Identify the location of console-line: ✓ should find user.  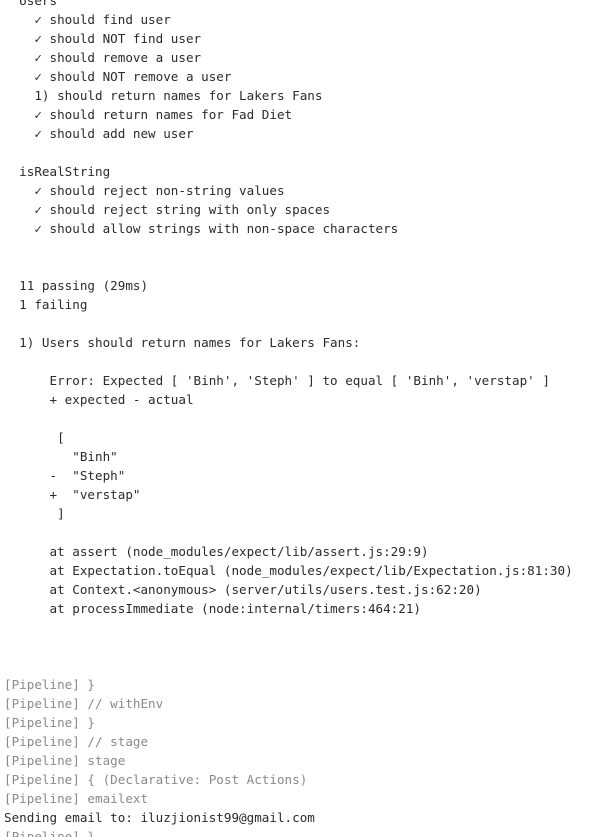
(87, 19).